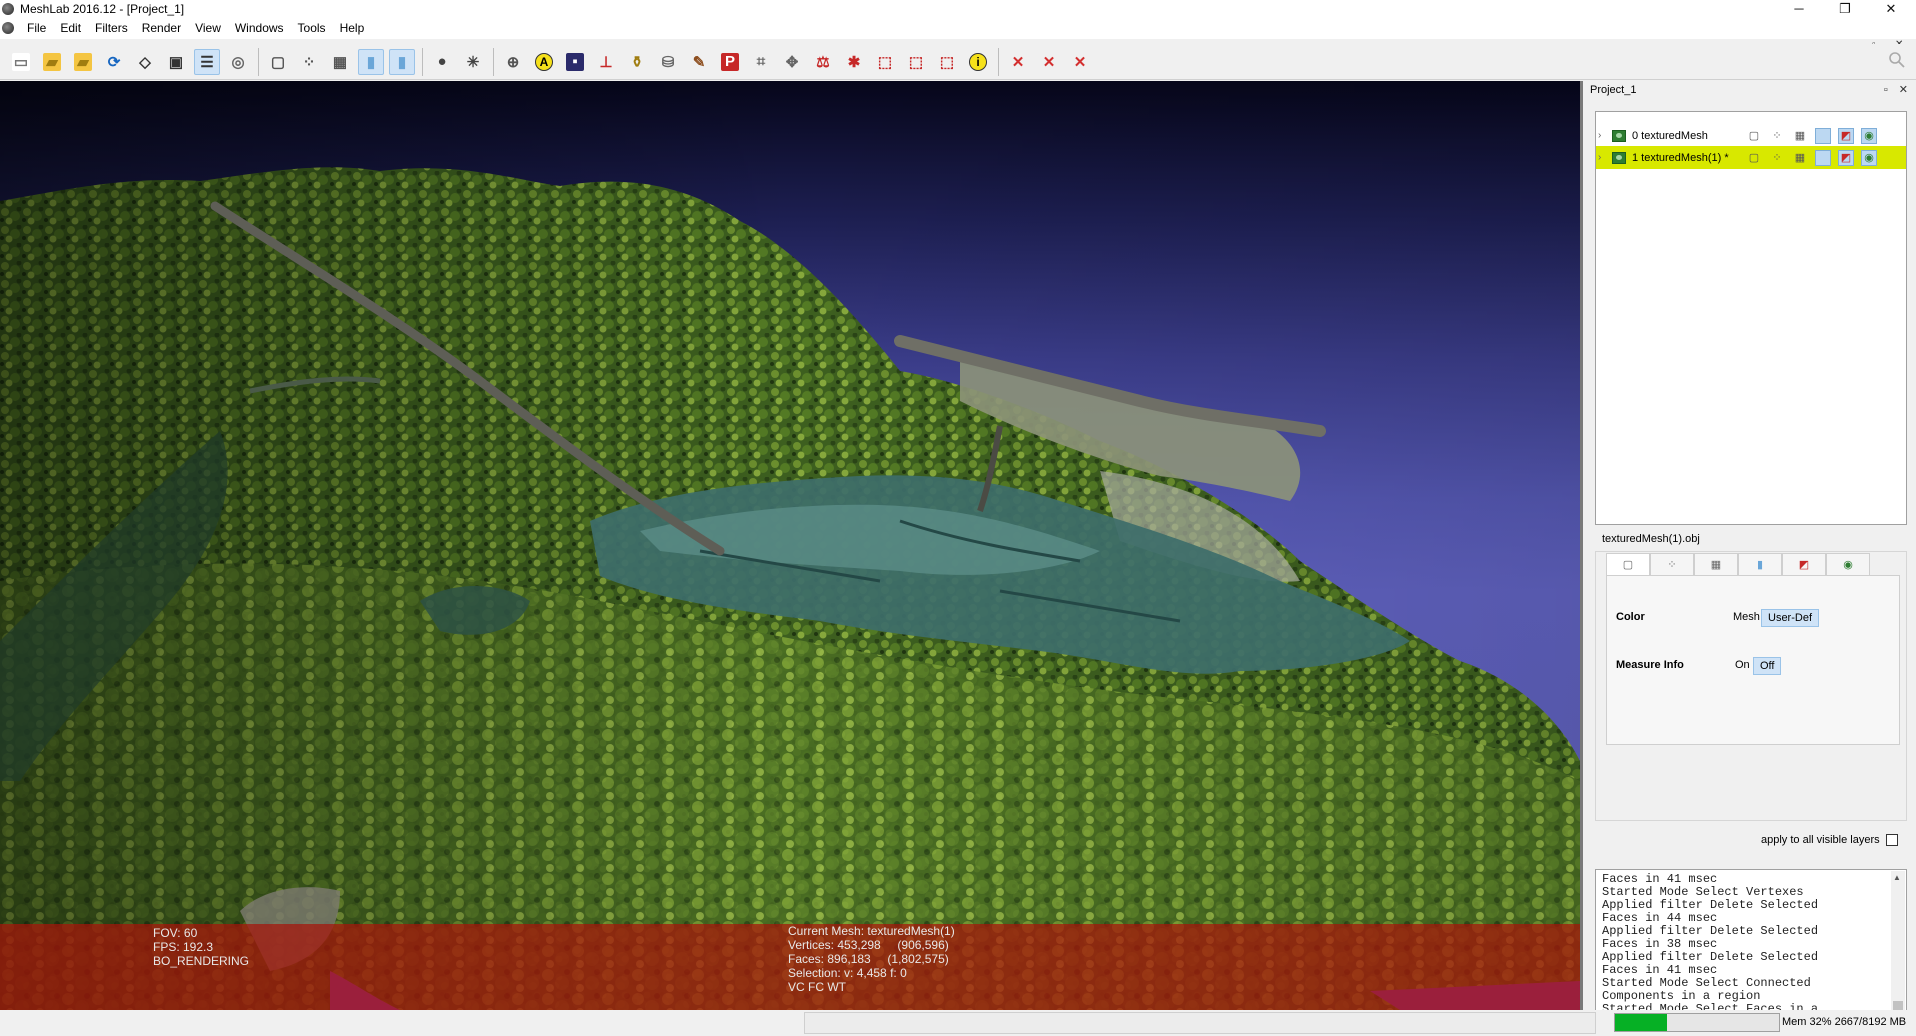 This screenshot has width=1916, height=1036. What do you see at coordinates (1716, 564) in the screenshot?
I see `tab-wireframe-icon: ▦` at bounding box center [1716, 564].